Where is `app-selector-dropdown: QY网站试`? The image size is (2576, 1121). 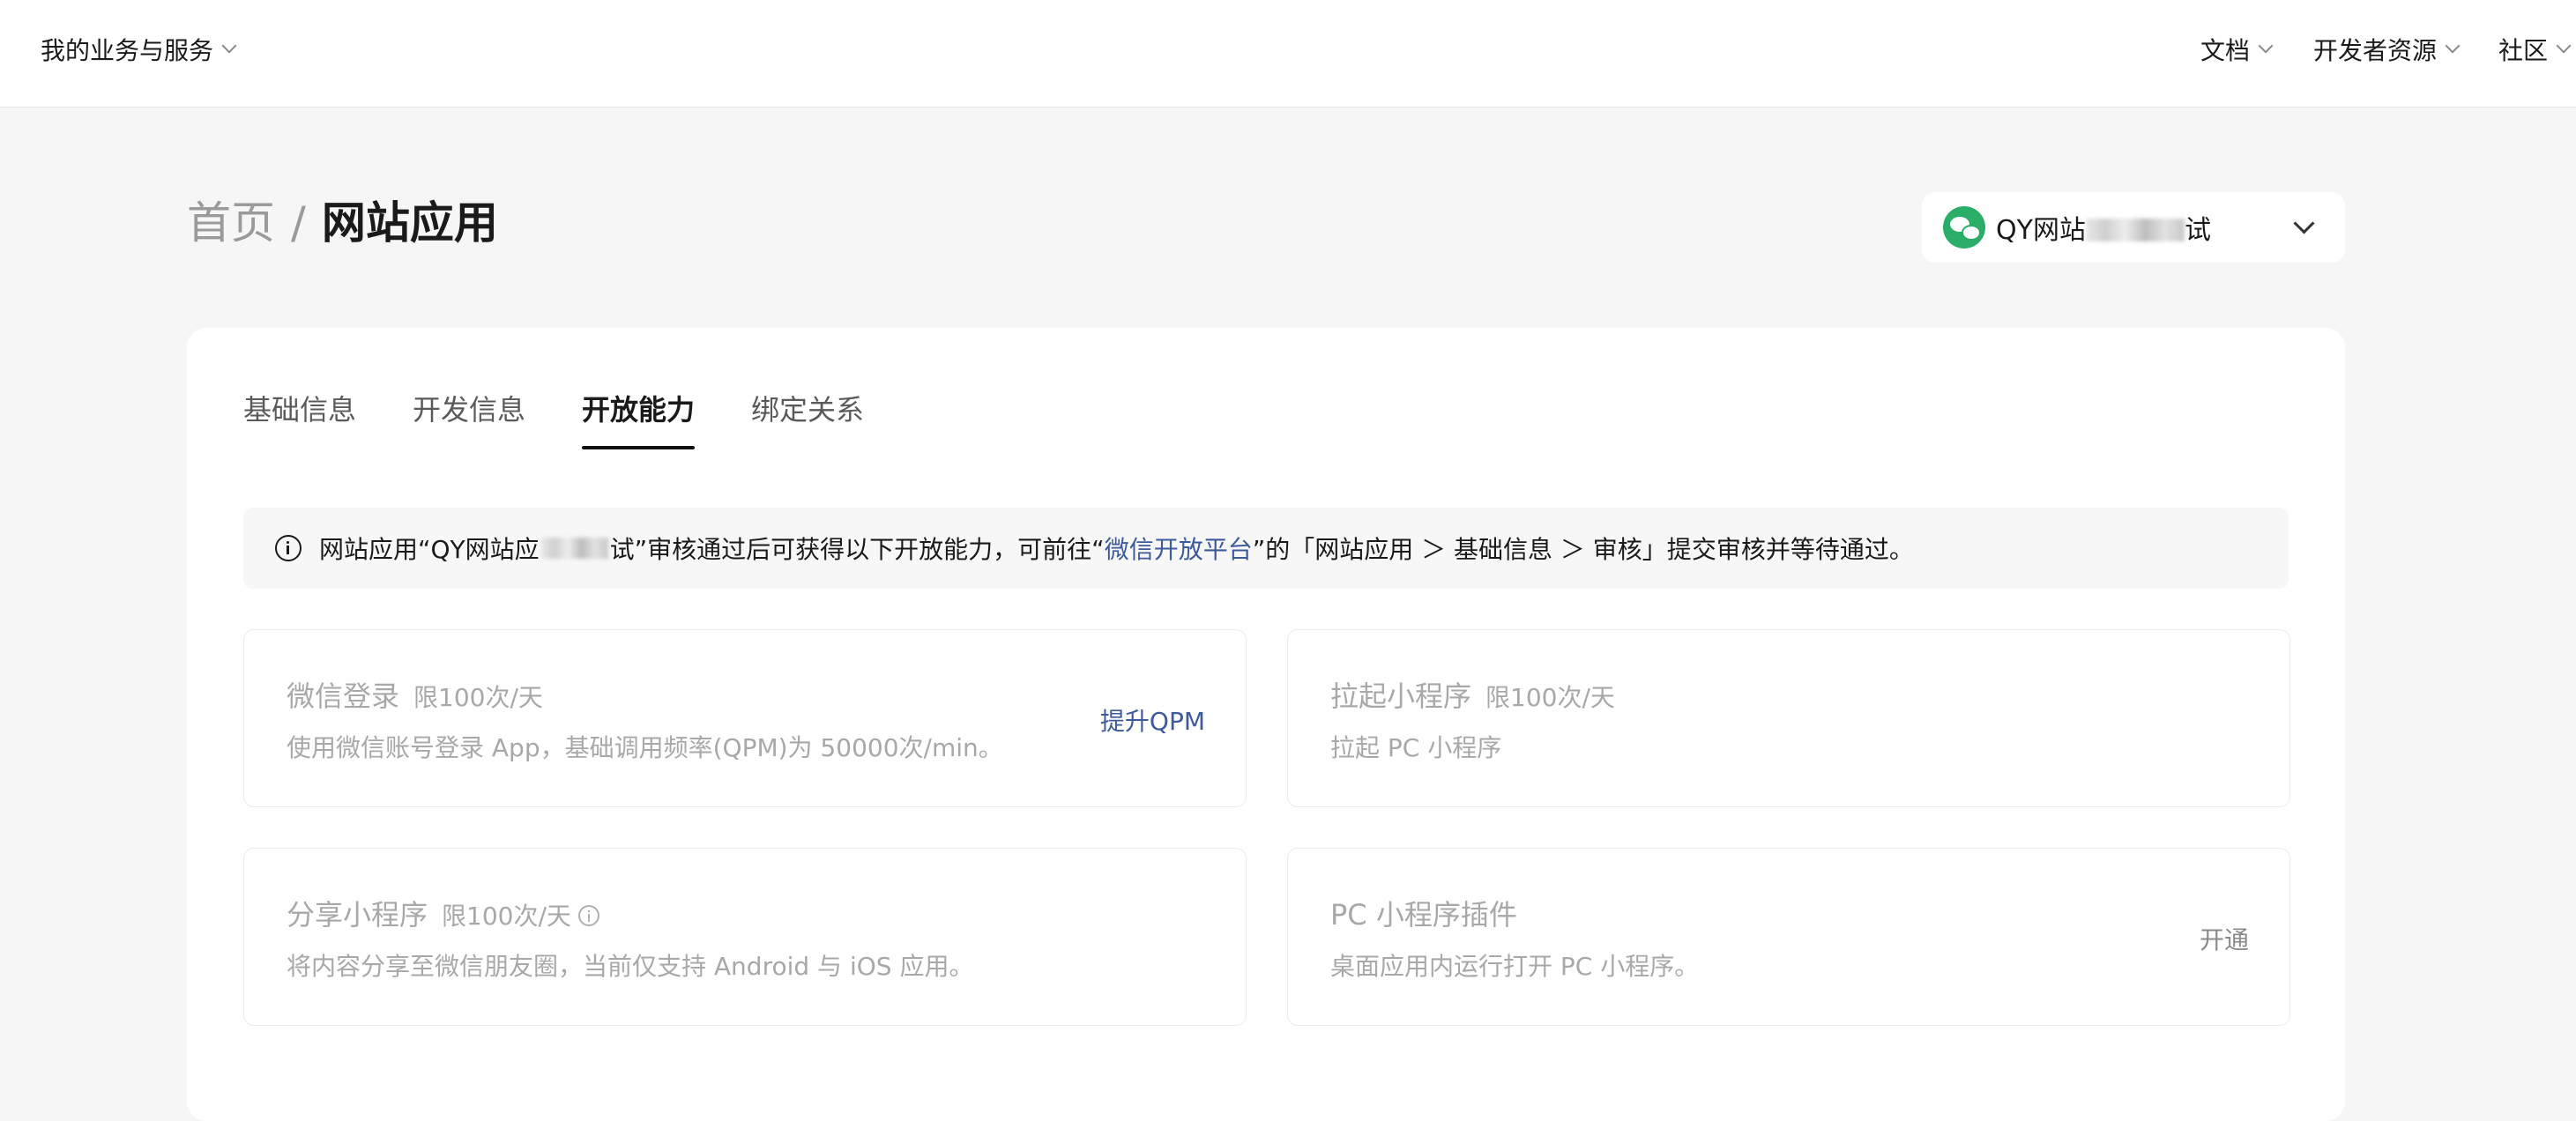 app-selector-dropdown: QY网站试 is located at coordinates (2133, 227).